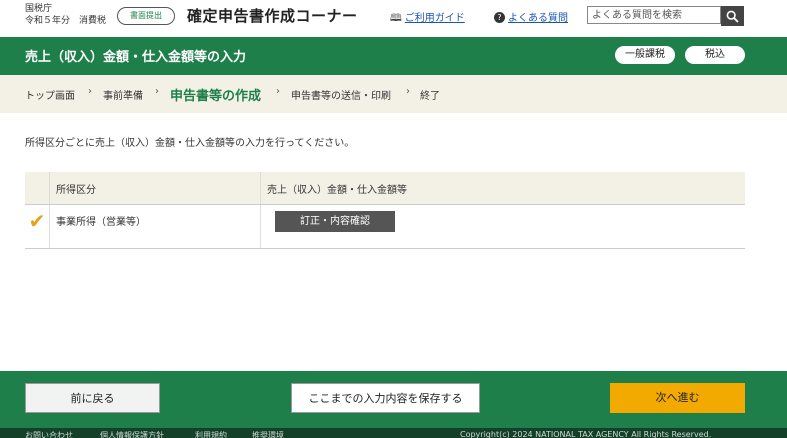 The width and height of the screenshot is (787, 438). What do you see at coordinates (39, 9) in the screenshot?
I see `agency-name: 国税庁` at bounding box center [39, 9].